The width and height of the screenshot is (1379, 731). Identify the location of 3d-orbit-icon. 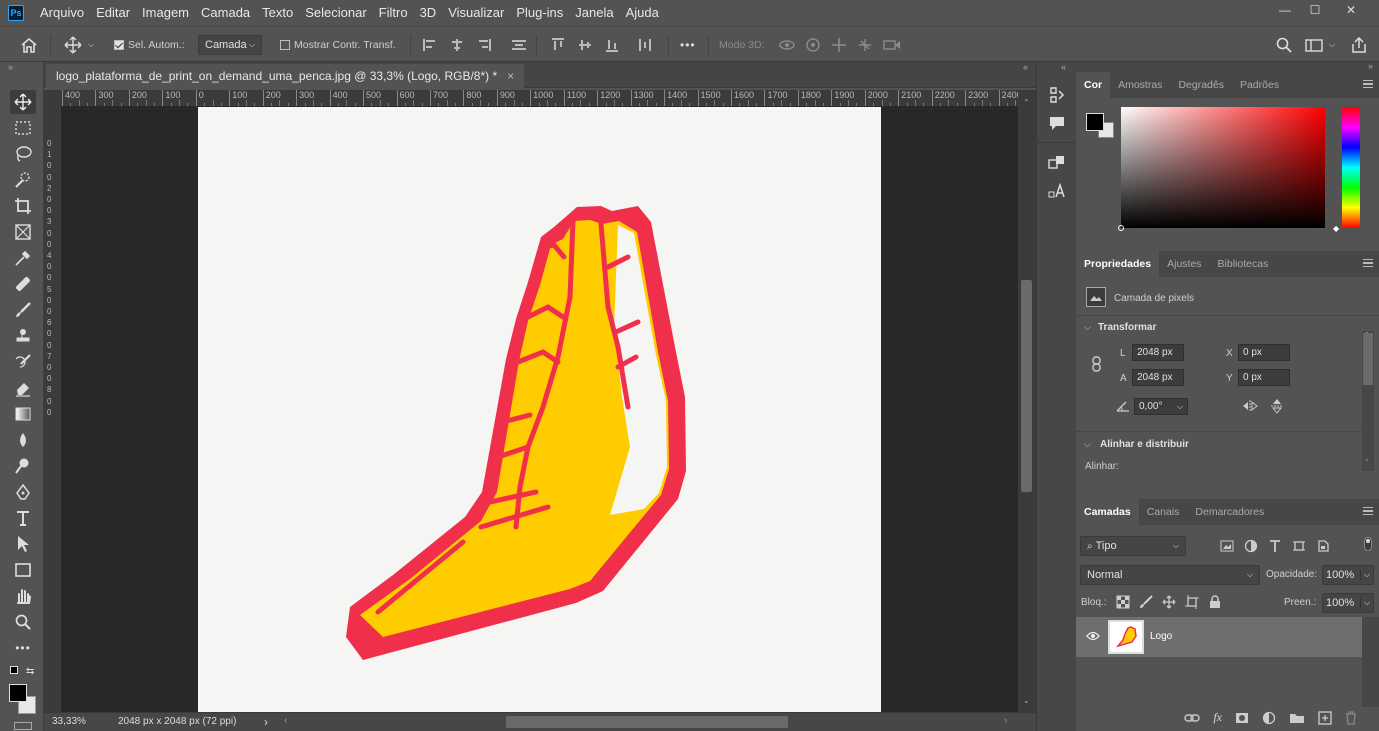
(787, 45).